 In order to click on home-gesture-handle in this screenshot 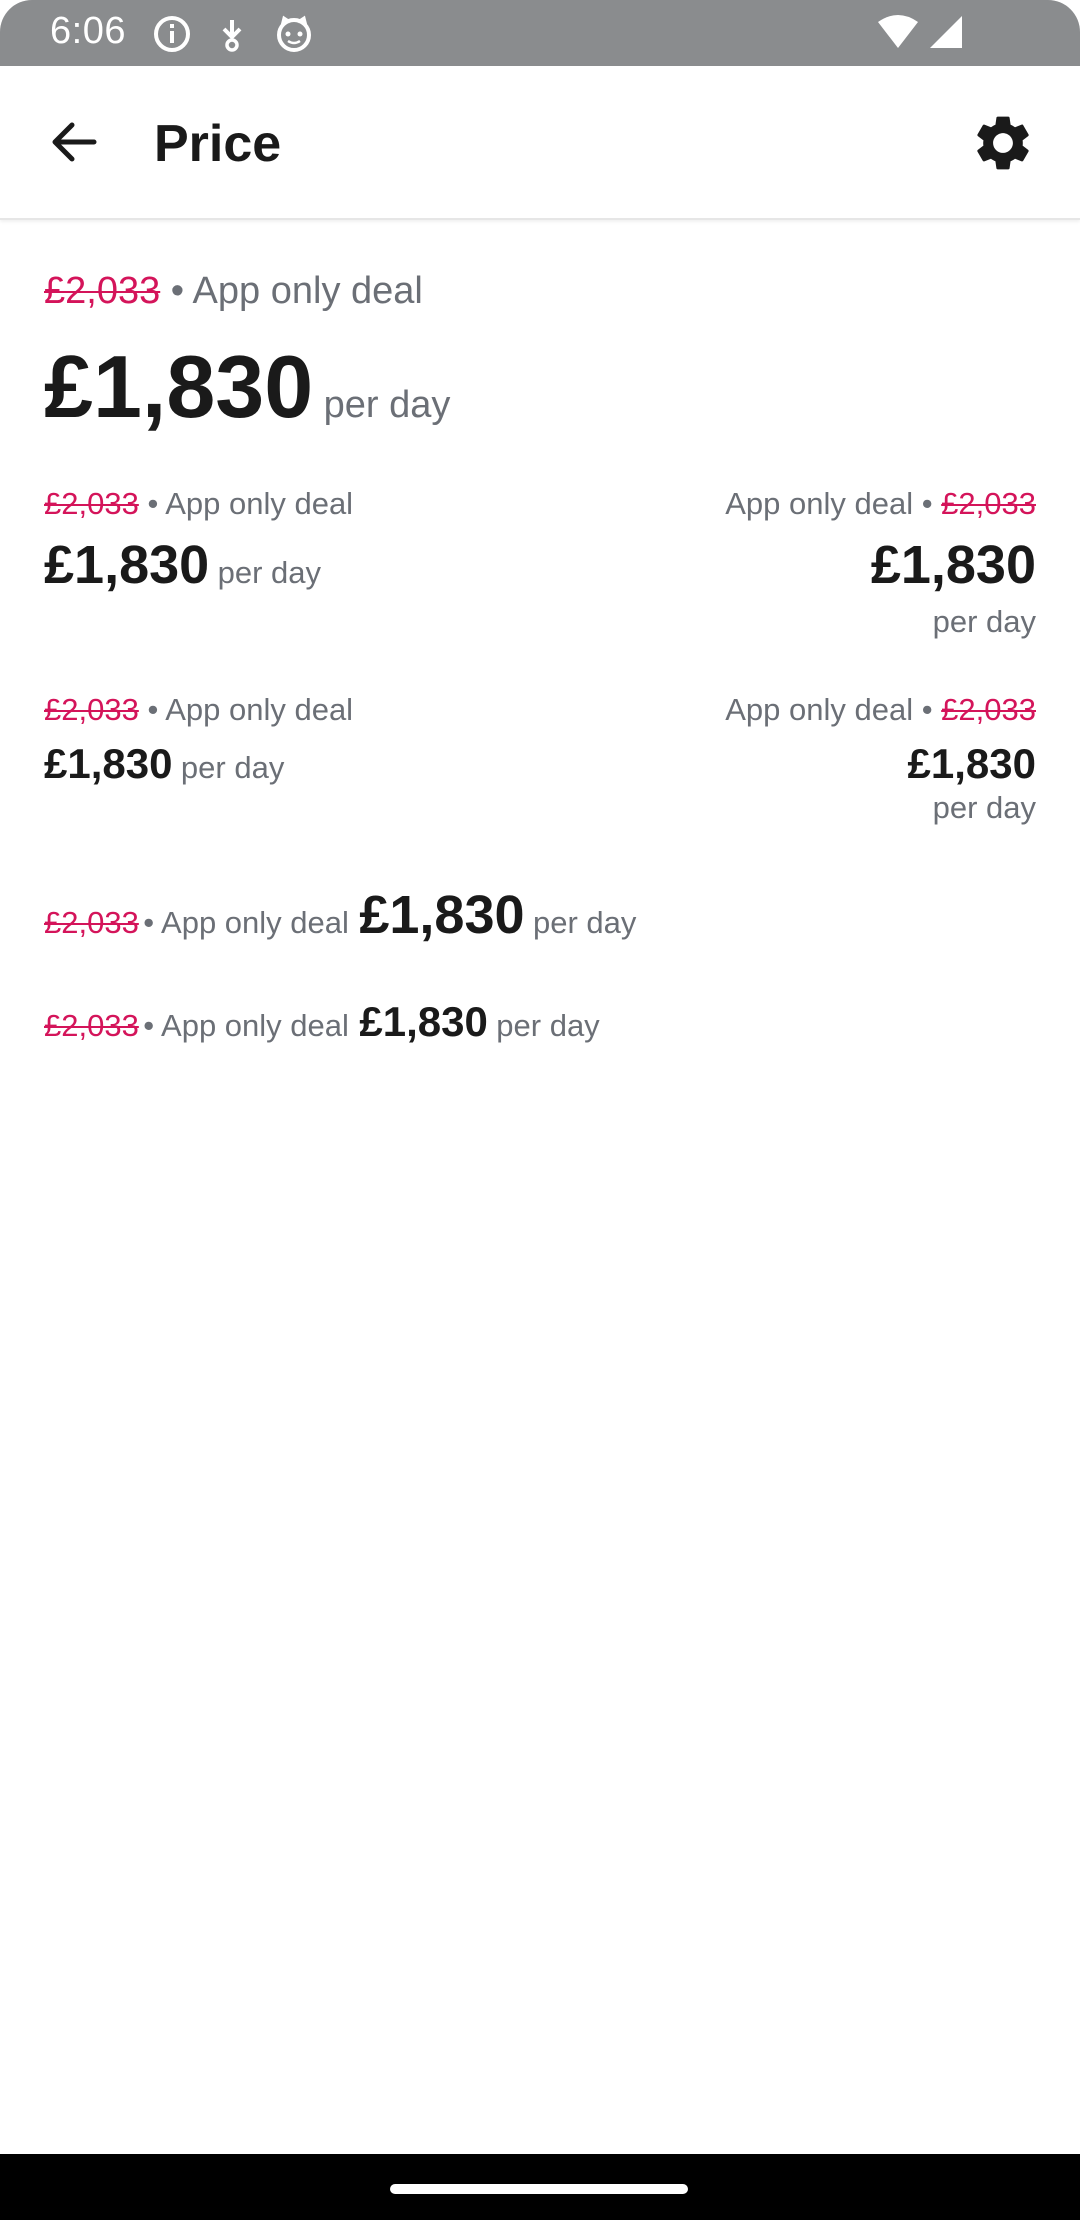, I will do `click(539, 2189)`.